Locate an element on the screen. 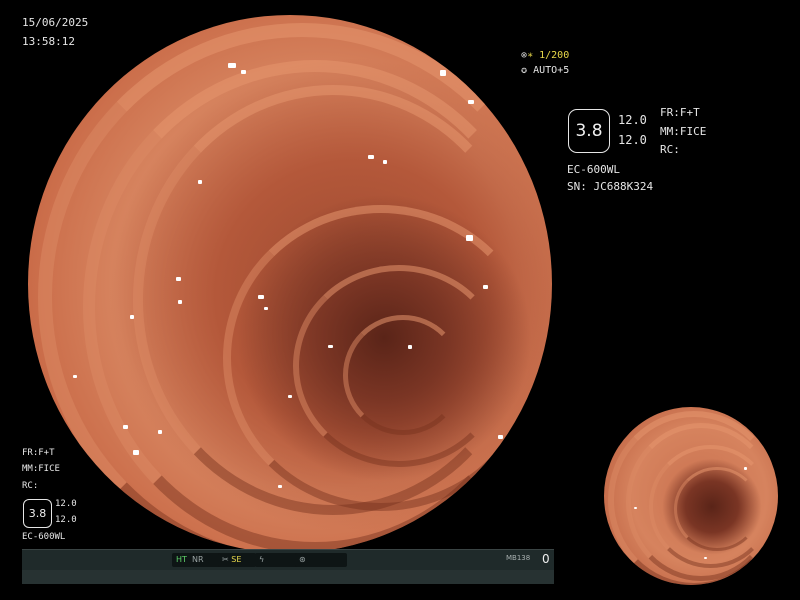 This screenshot has height=600, width=800. status-counter: 0 is located at coordinates (546, 559).